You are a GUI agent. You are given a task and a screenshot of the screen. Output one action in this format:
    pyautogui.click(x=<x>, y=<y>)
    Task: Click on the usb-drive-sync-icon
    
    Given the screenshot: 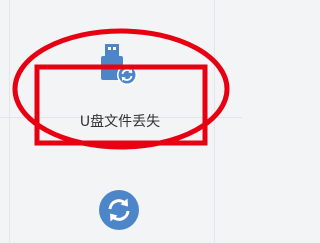 What is the action you would take?
    pyautogui.click(x=119, y=64)
    